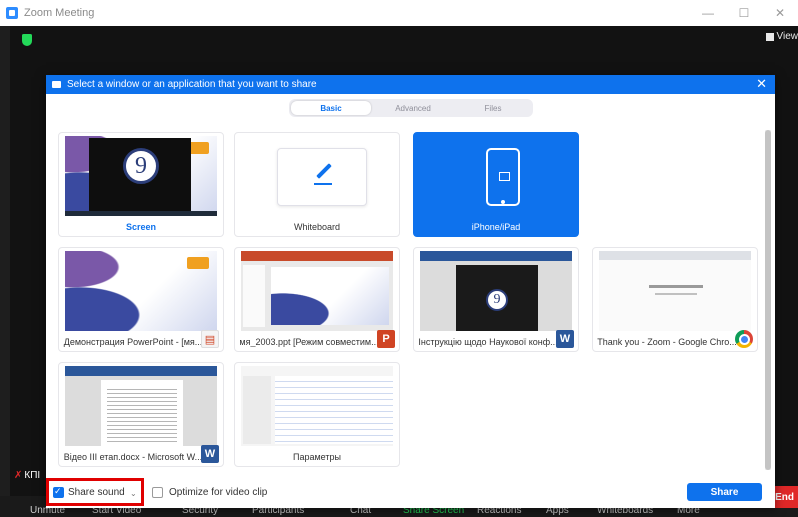 The height and width of the screenshot is (517, 798). What do you see at coordinates (386, 339) in the screenshot?
I see `powerpoint-icon: P` at bounding box center [386, 339].